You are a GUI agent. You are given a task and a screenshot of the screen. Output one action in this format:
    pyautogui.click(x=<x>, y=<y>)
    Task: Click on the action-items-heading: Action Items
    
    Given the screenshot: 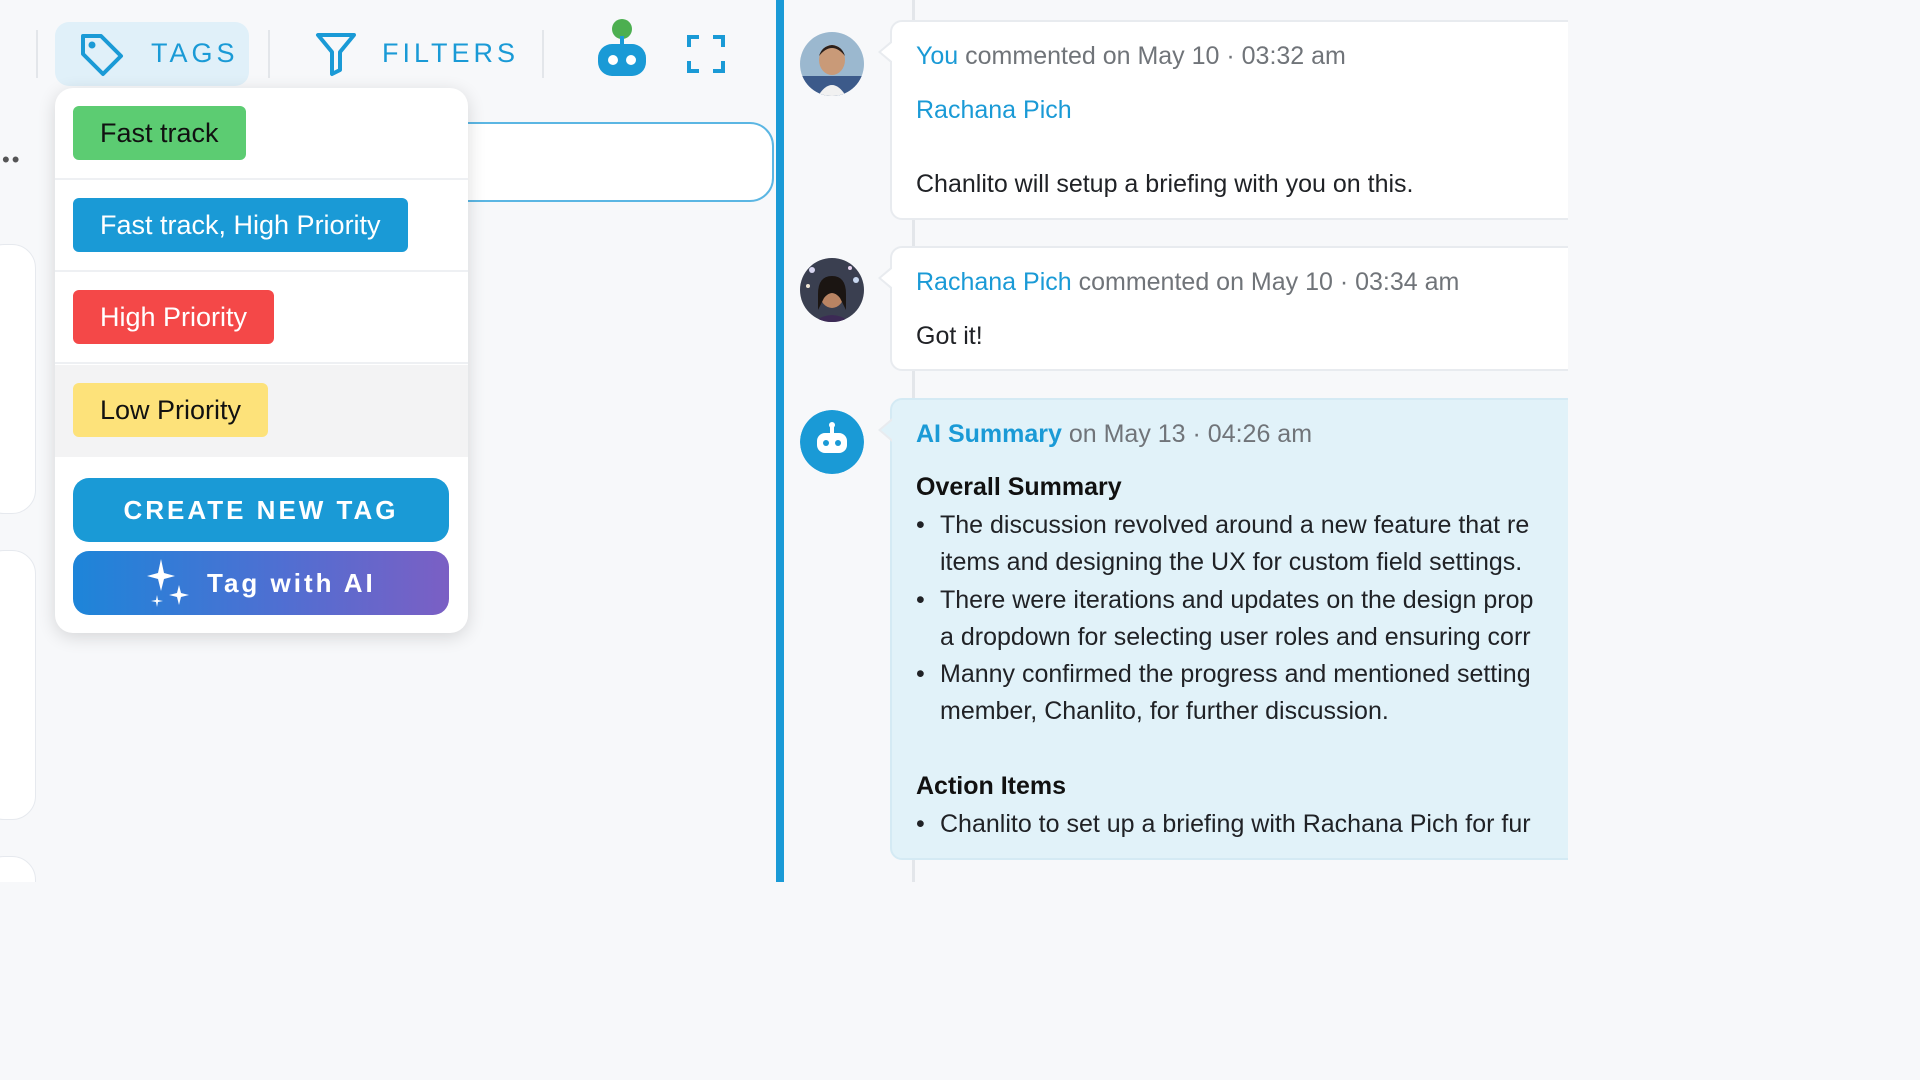 What is the action you would take?
    pyautogui.click(x=991, y=786)
    